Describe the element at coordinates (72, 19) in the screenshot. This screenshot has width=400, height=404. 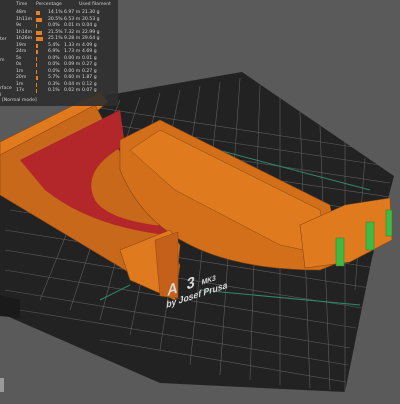
I see `row-length: 6.53 m` at that location.